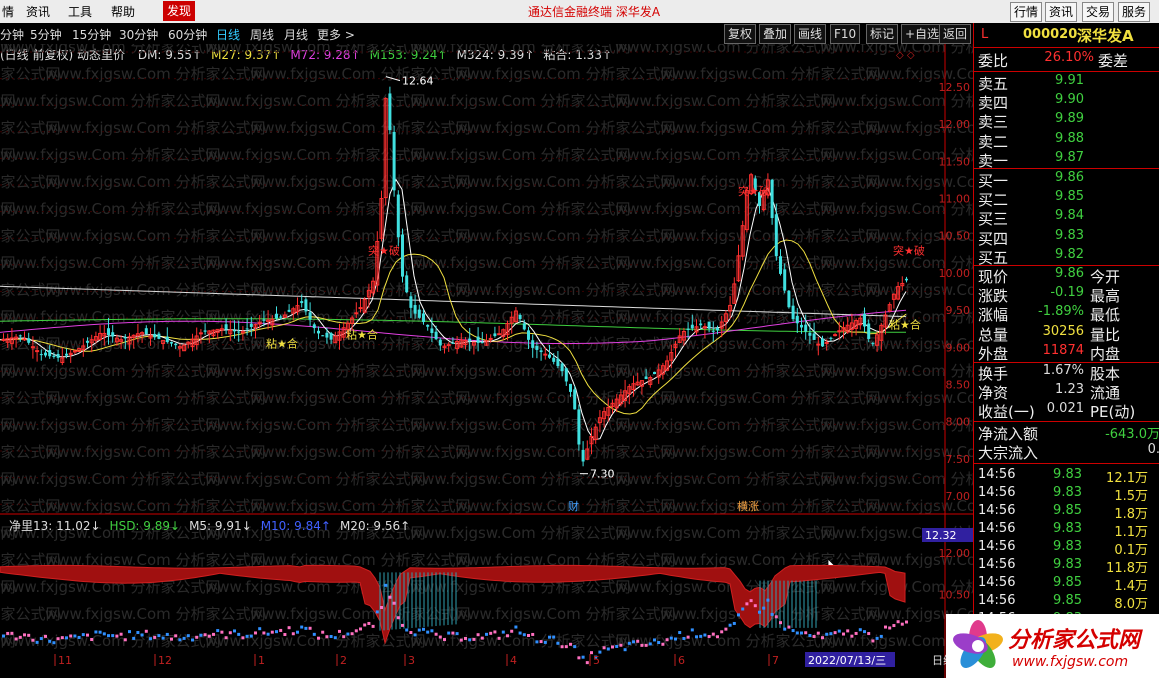  What do you see at coordinates (8, 11) in the screenshot?
I see `menu-quote: 情` at bounding box center [8, 11].